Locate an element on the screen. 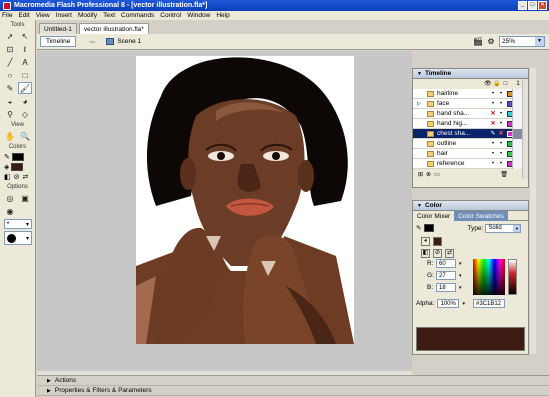  brush-tool-icon: 🖌 is located at coordinates (25, 88).